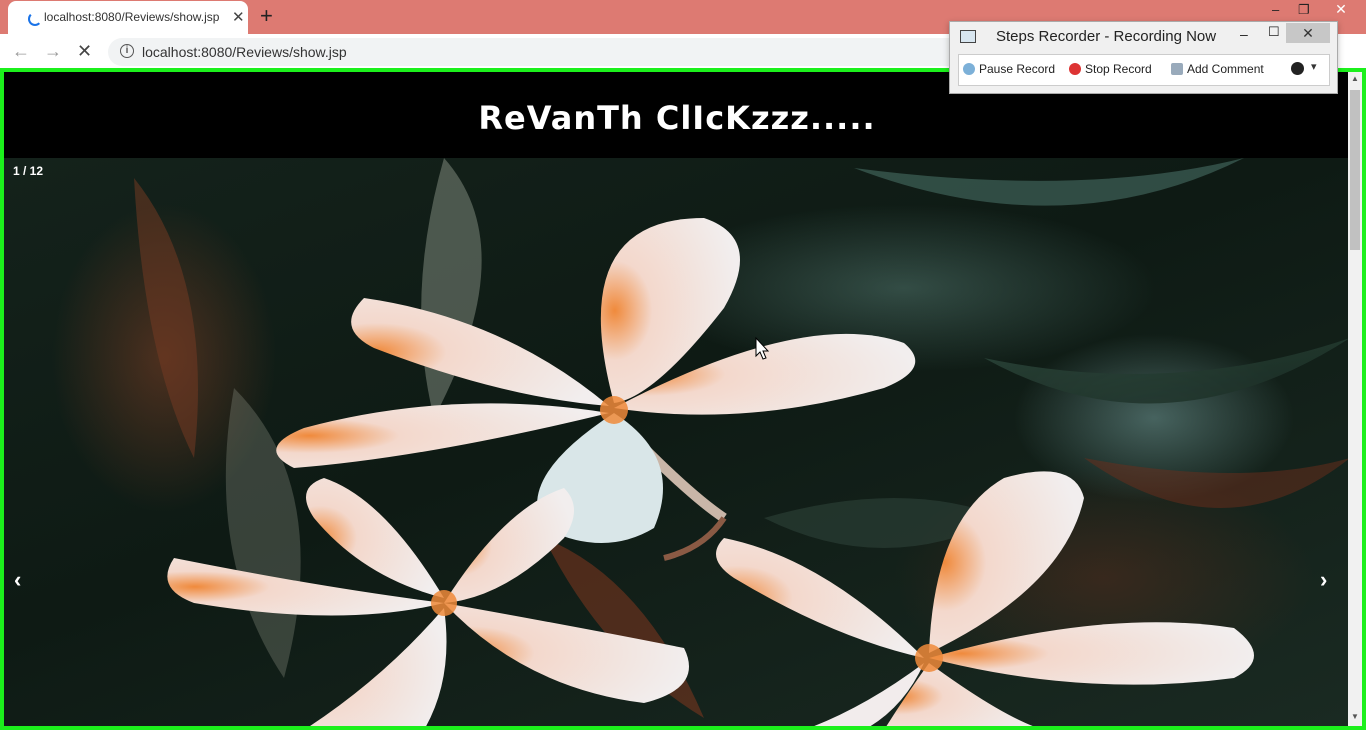 The height and width of the screenshot is (730, 1366). I want to click on recorder-minimize-button: –, so click(1244, 34).